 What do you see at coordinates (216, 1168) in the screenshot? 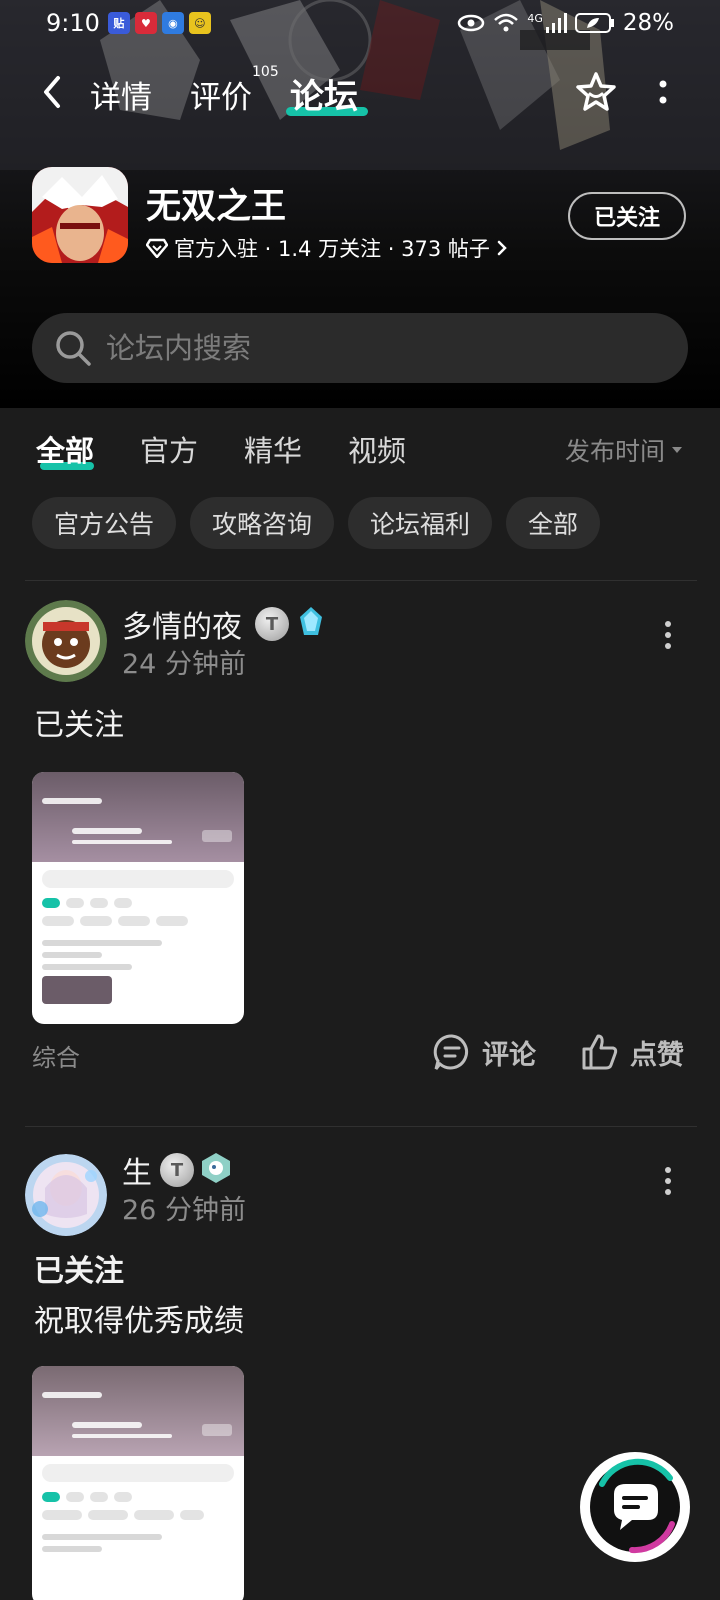
I see `pet-badge-icon` at bounding box center [216, 1168].